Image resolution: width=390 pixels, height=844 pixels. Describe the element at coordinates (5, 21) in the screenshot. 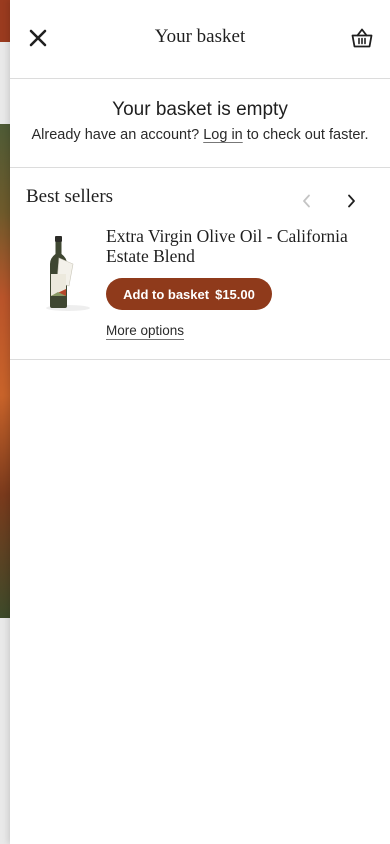

I see `background-banner` at that location.